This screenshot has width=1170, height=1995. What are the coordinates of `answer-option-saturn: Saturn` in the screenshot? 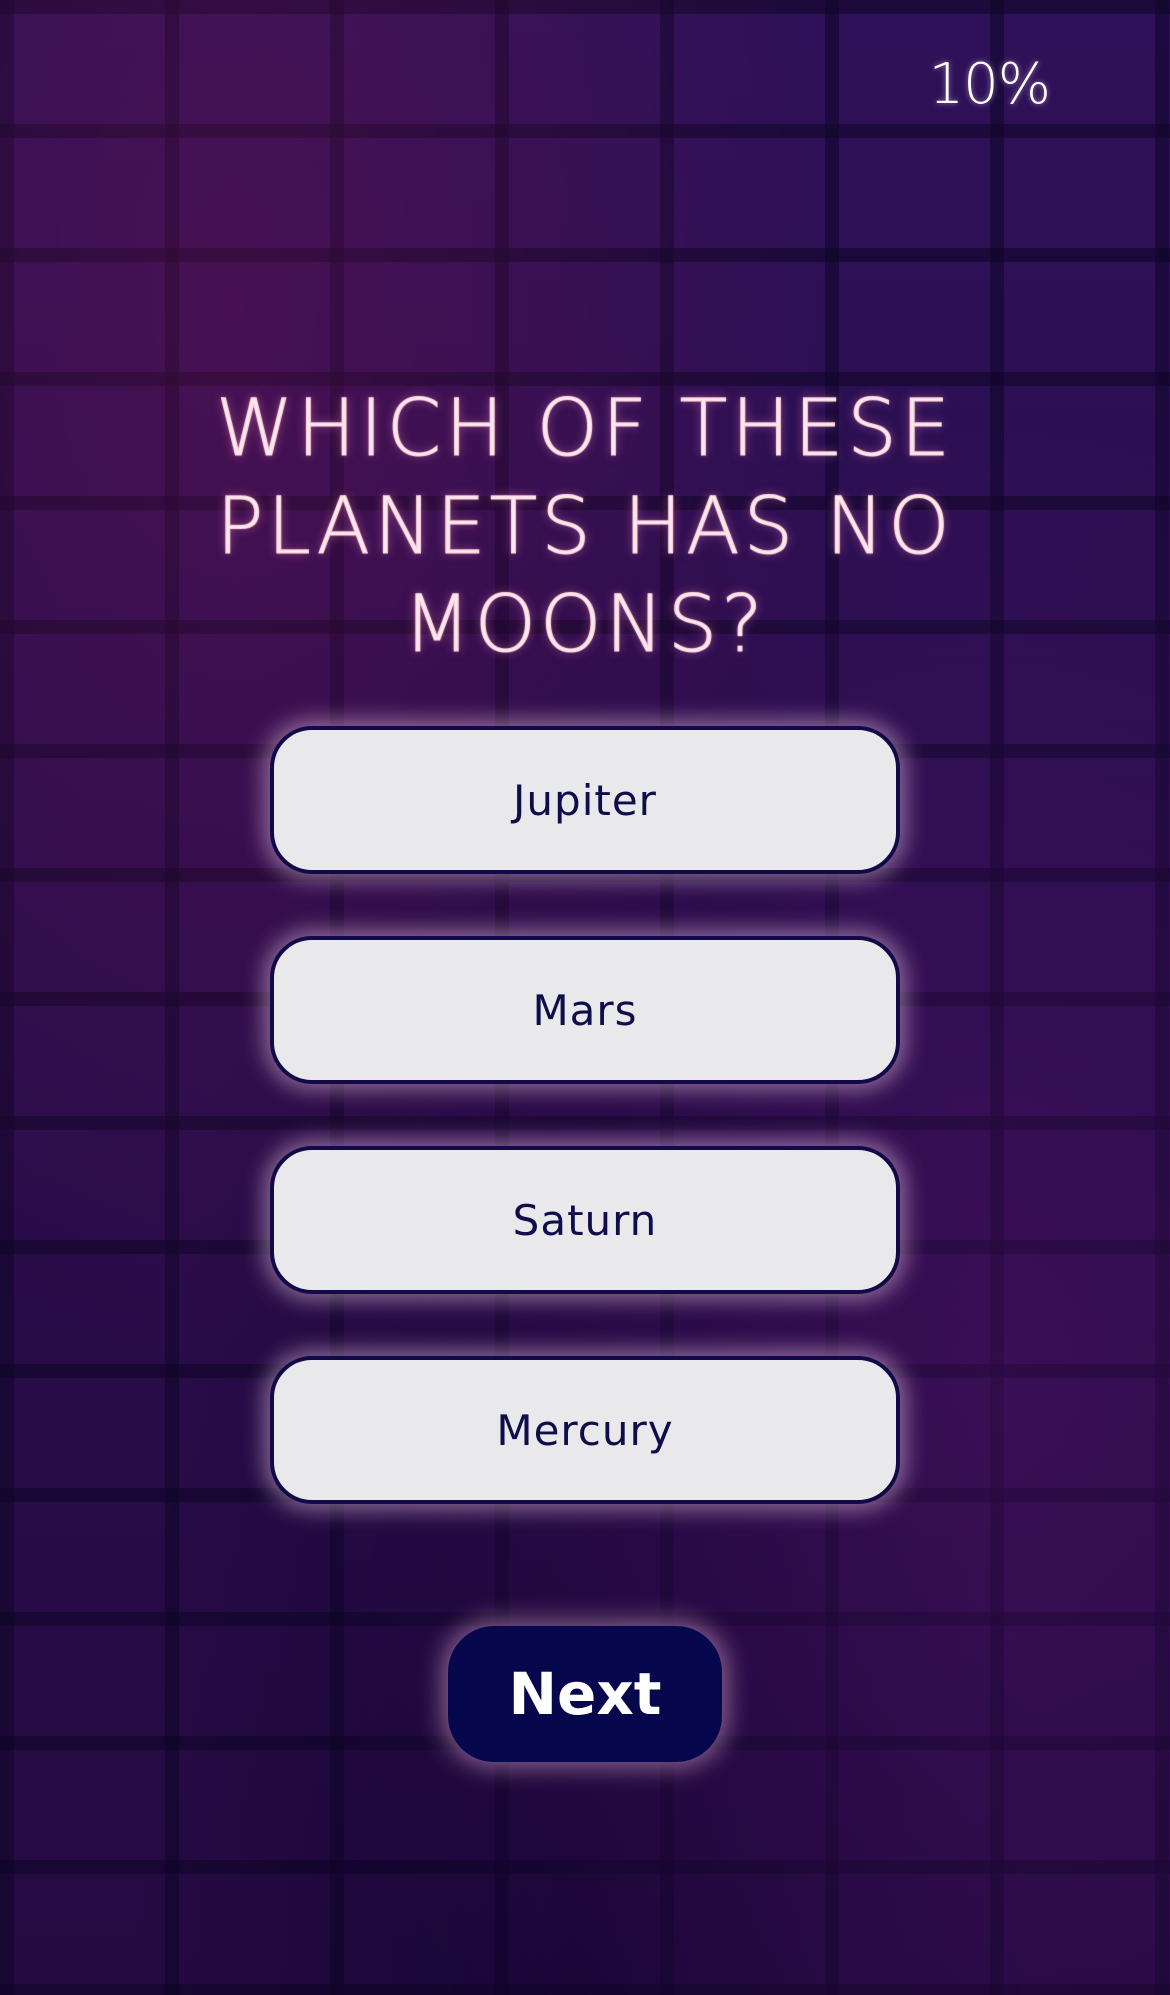 It's located at (585, 1220).